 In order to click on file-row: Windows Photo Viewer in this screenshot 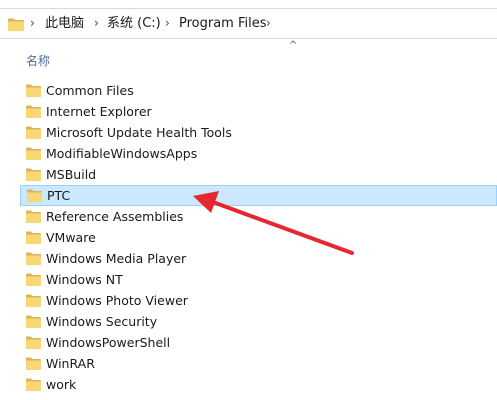, I will do `click(248, 300)`.